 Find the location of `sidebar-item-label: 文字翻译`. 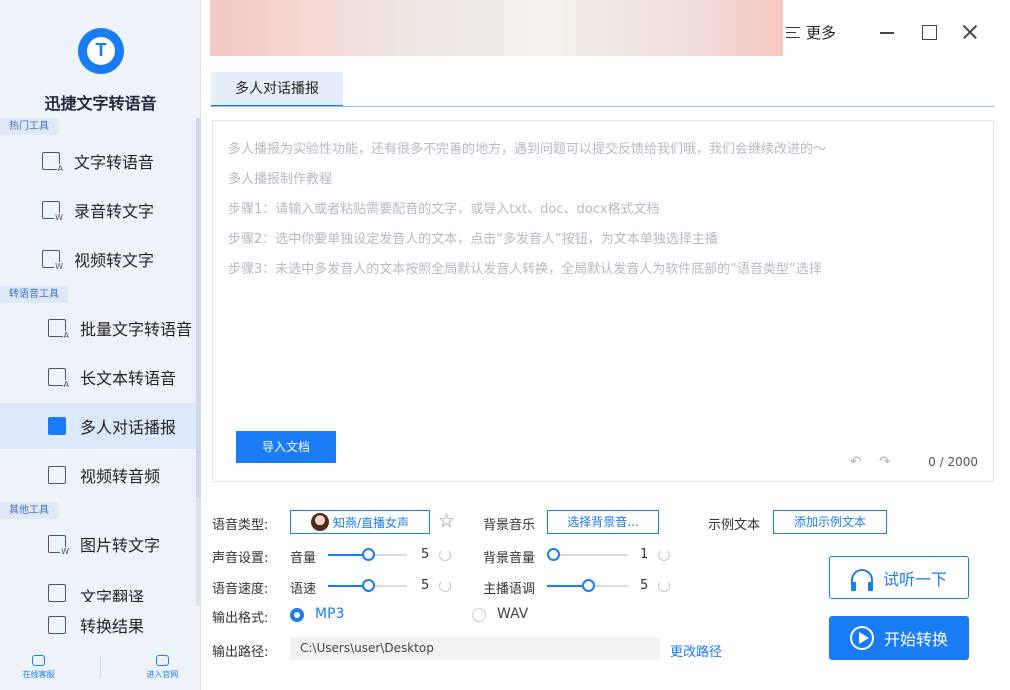

sidebar-item-label: 文字翻译 is located at coordinates (112, 596).